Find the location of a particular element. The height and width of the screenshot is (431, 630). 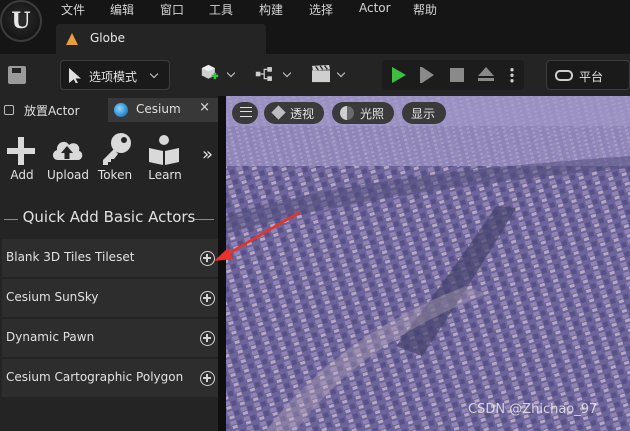

token-button: Token is located at coordinates (117, 159).